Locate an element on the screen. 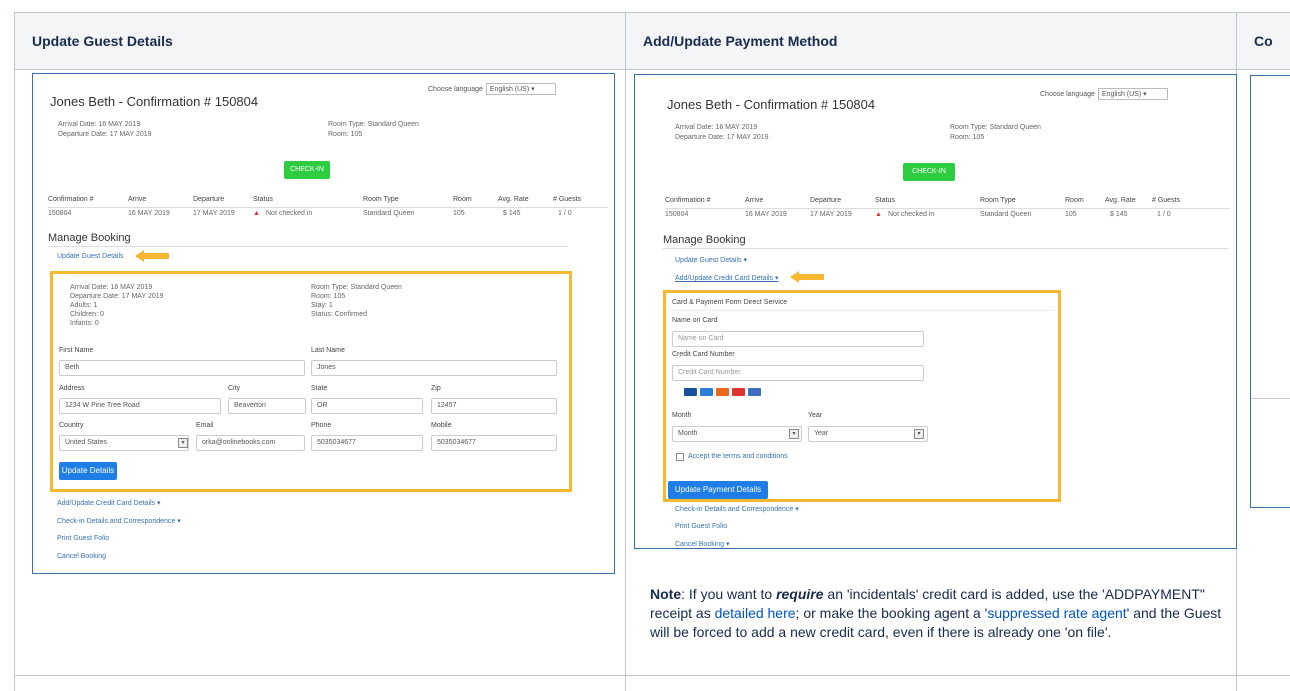 The width and height of the screenshot is (1290, 691). update-guest-details-link: Update Guest Details is located at coordinates (90, 256).